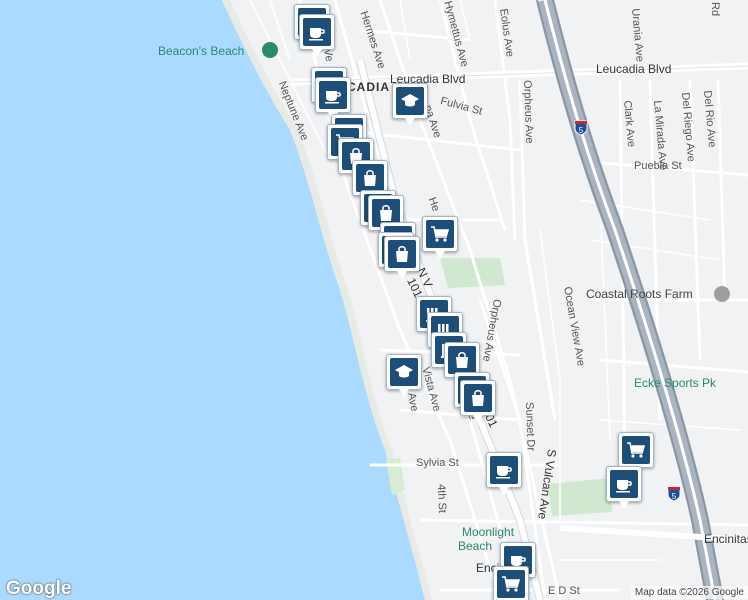  I want to click on place-label-moonlight-1: Moonlight, so click(488, 532).